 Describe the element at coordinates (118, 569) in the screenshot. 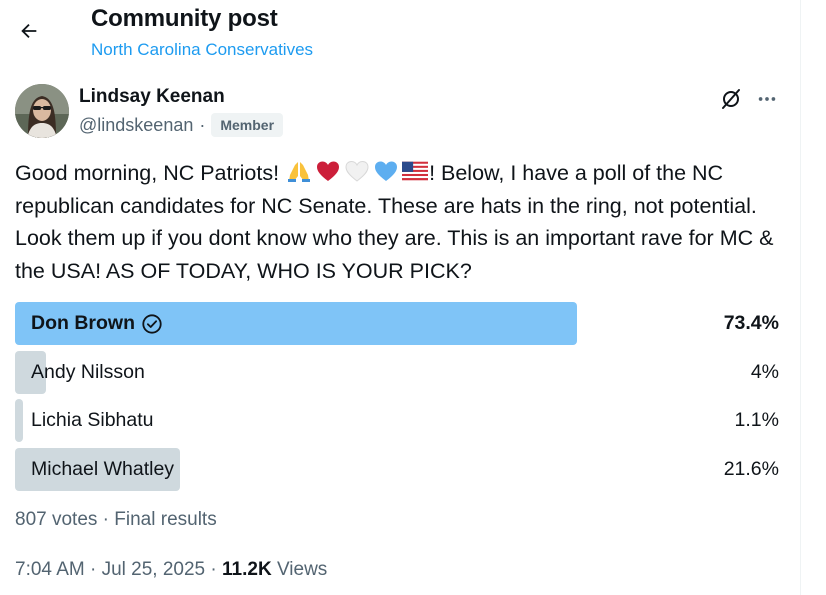

I see `post-timestamp: 7:04 AM · Jul 25, 2025 ·` at that location.